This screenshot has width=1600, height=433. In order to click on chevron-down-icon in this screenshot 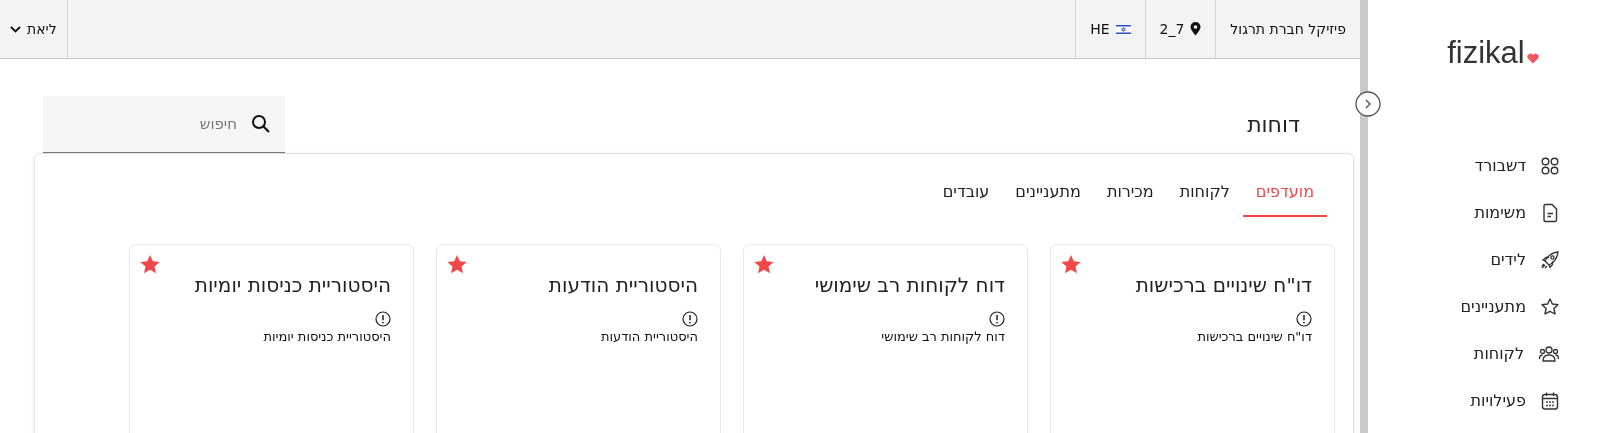, I will do `click(15, 29)`.